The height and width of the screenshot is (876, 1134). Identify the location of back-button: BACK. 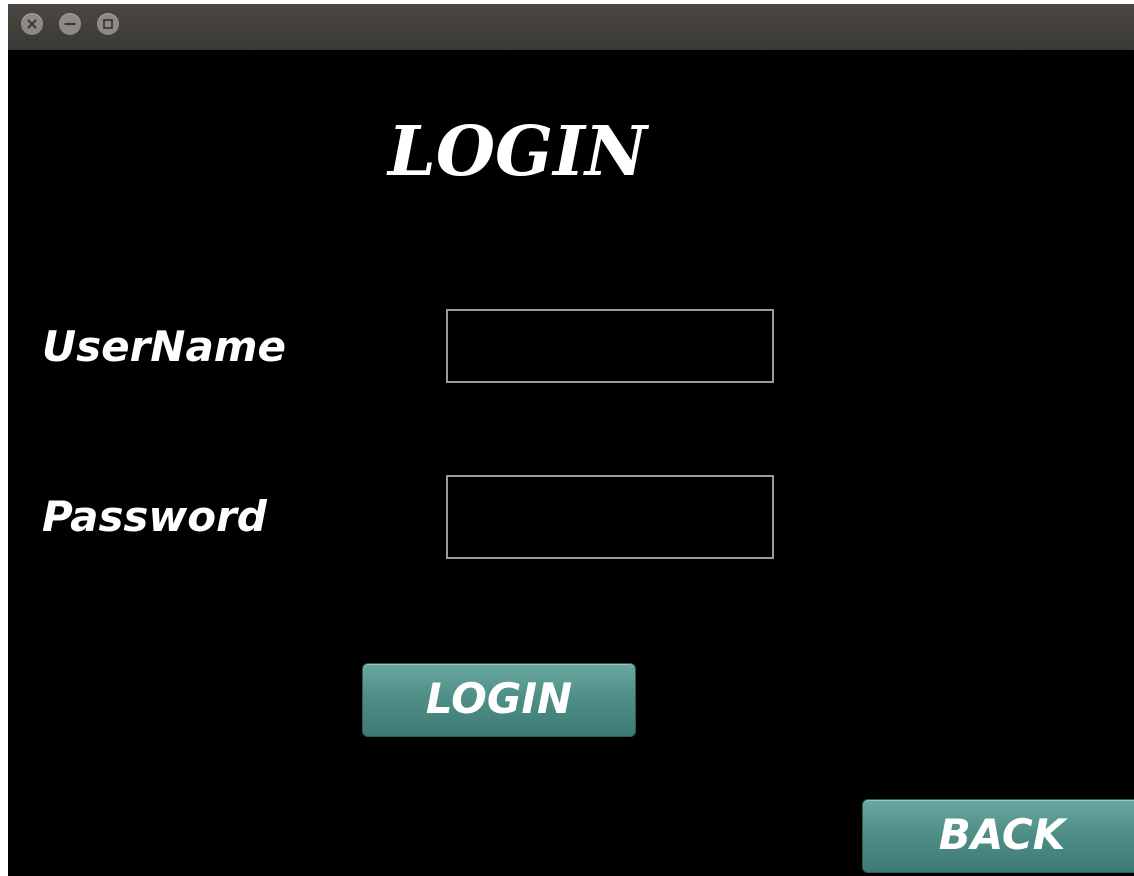
(998, 836).